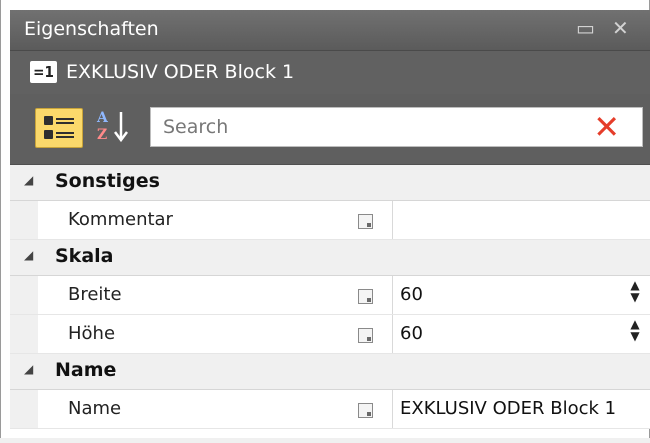 The height and width of the screenshot is (443, 650). What do you see at coordinates (102, 135) in the screenshot?
I see `svg-text: Z` at bounding box center [102, 135].